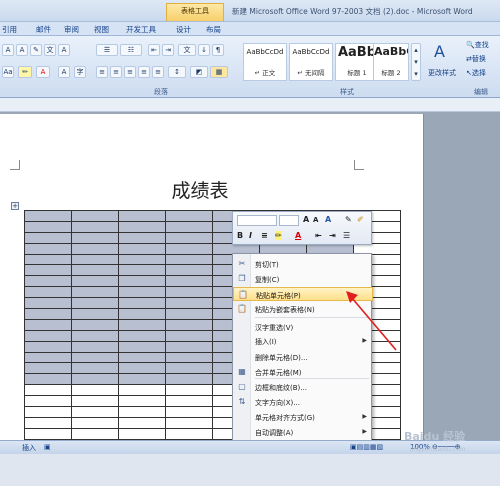 The width and height of the screenshot is (500, 486). Describe the element at coordinates (298, 235) in the screenshot. I see `font-color-icon: A` at that location.